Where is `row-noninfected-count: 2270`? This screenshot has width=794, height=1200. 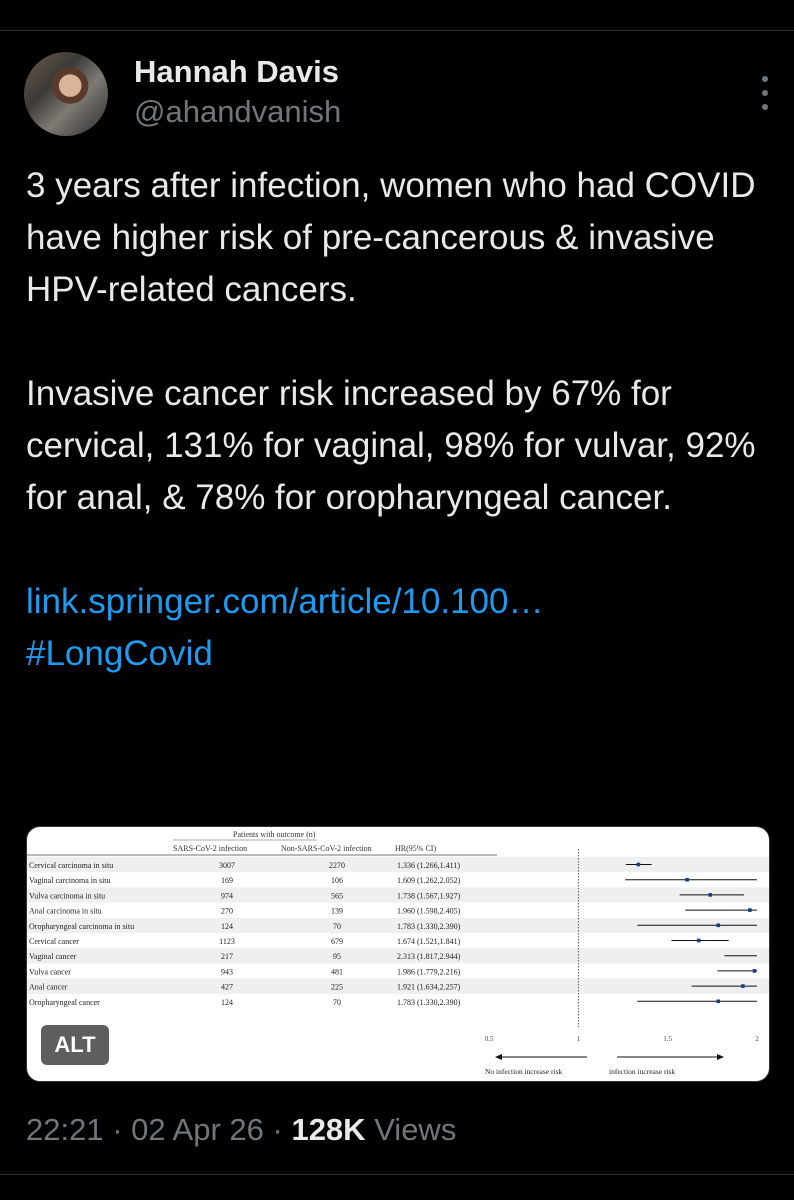
row-noninfected-count: 2270 is located at coordinates (337, 865).